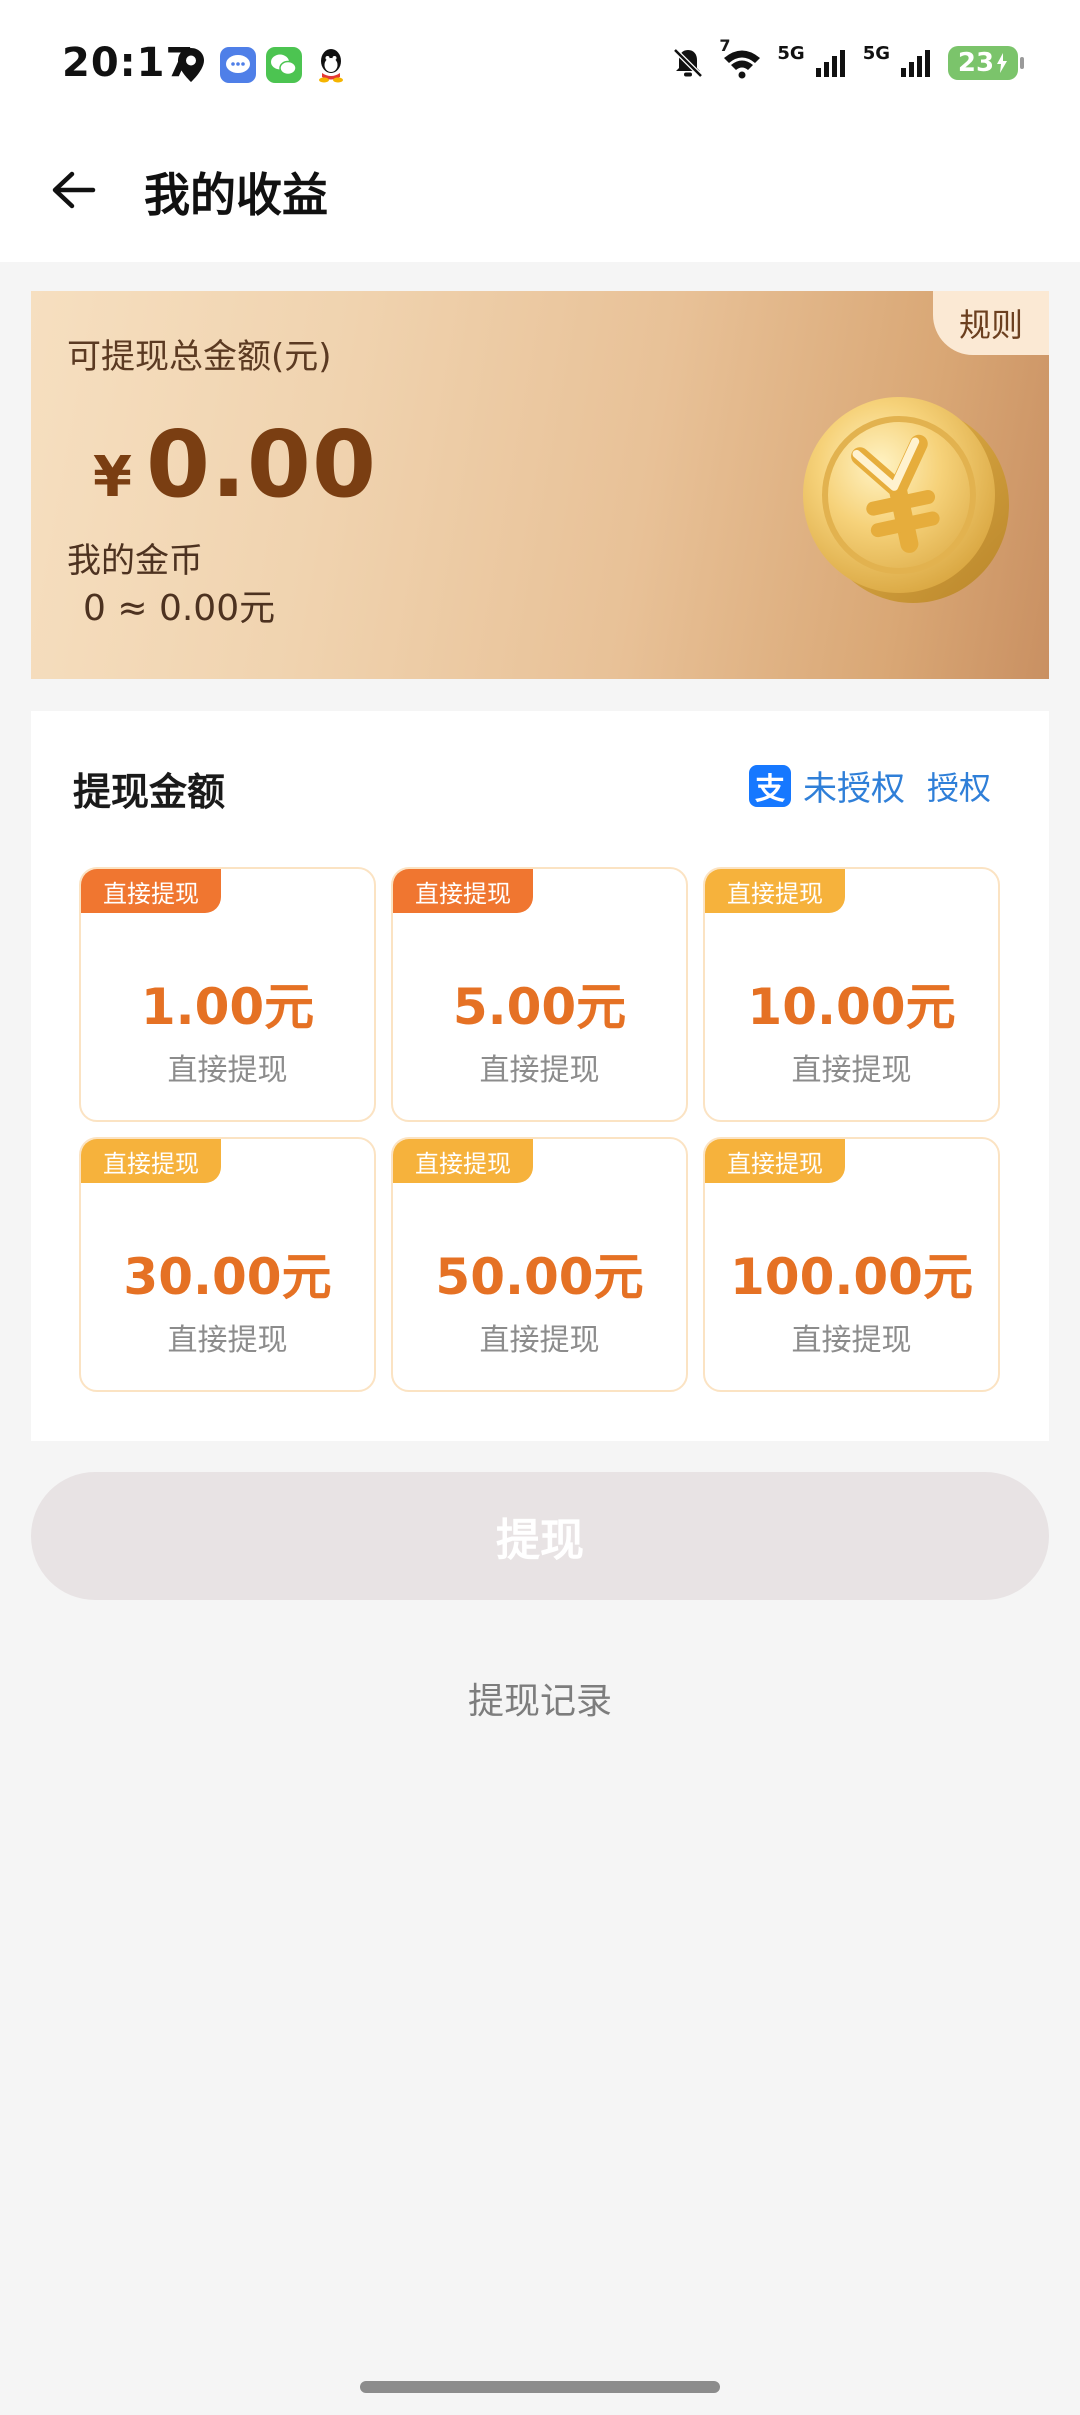 The width and height of the screenshot is (1080, 2415). Describe the element at coordinates (149, 792) in the screenshot. I see `withdraw-amount-title: 提现金额` at that location.